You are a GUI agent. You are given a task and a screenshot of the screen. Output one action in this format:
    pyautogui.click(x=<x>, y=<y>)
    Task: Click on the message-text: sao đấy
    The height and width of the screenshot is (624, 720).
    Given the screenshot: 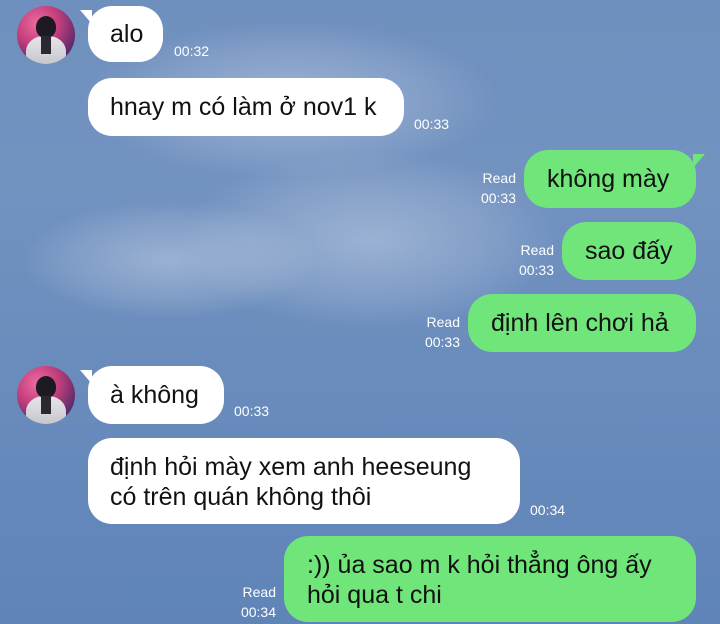 What is the action you would take?
    pyautogui.click(x=629, y=251)
    